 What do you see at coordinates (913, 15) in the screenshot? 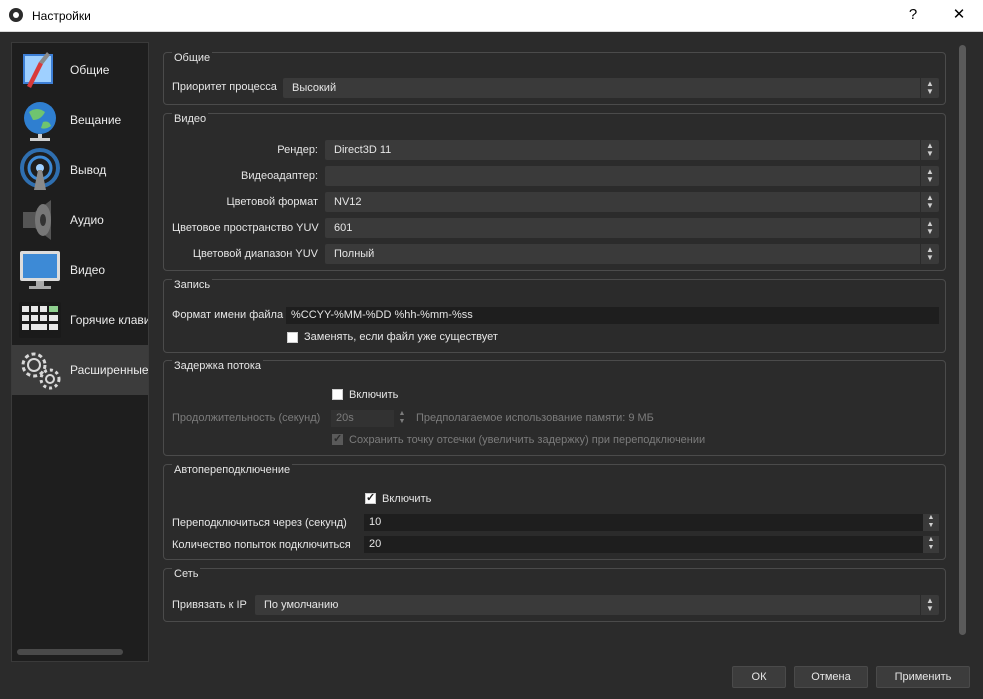
I see `help-button: ?` at bounding box center [913, 15].